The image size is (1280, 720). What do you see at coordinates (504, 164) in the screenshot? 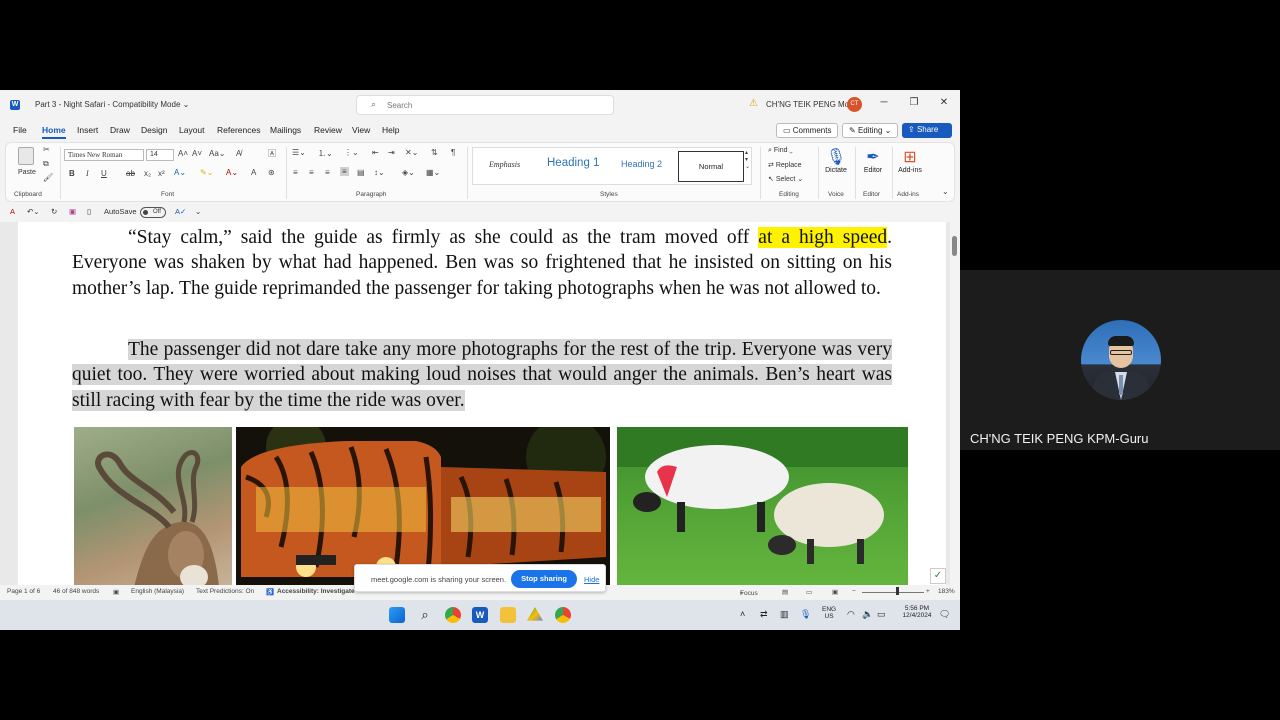
I see `style-emphasis: Emphasis` at bounding box center [504, 164].